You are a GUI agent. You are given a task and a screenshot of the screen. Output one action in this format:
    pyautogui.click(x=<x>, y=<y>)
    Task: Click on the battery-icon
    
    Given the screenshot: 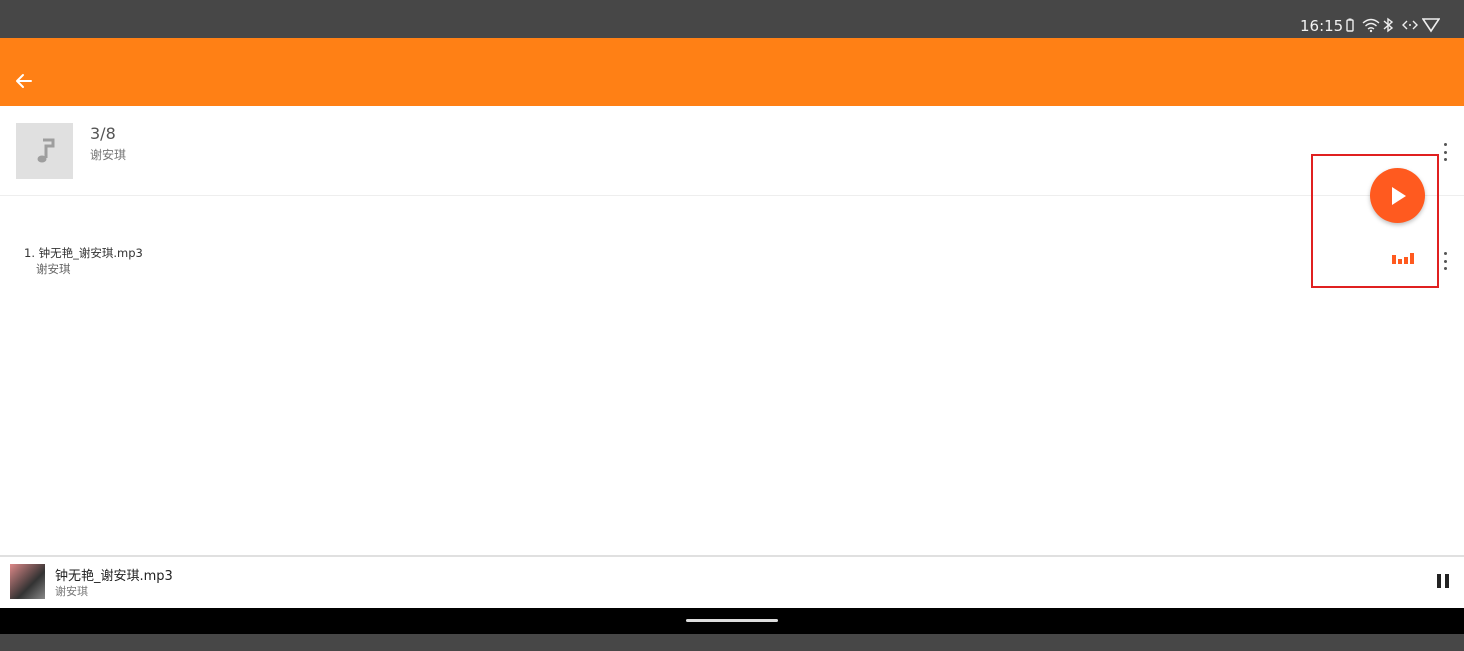 What is the action you would take?
    pyautogui.click(x=1350, y=25)
    